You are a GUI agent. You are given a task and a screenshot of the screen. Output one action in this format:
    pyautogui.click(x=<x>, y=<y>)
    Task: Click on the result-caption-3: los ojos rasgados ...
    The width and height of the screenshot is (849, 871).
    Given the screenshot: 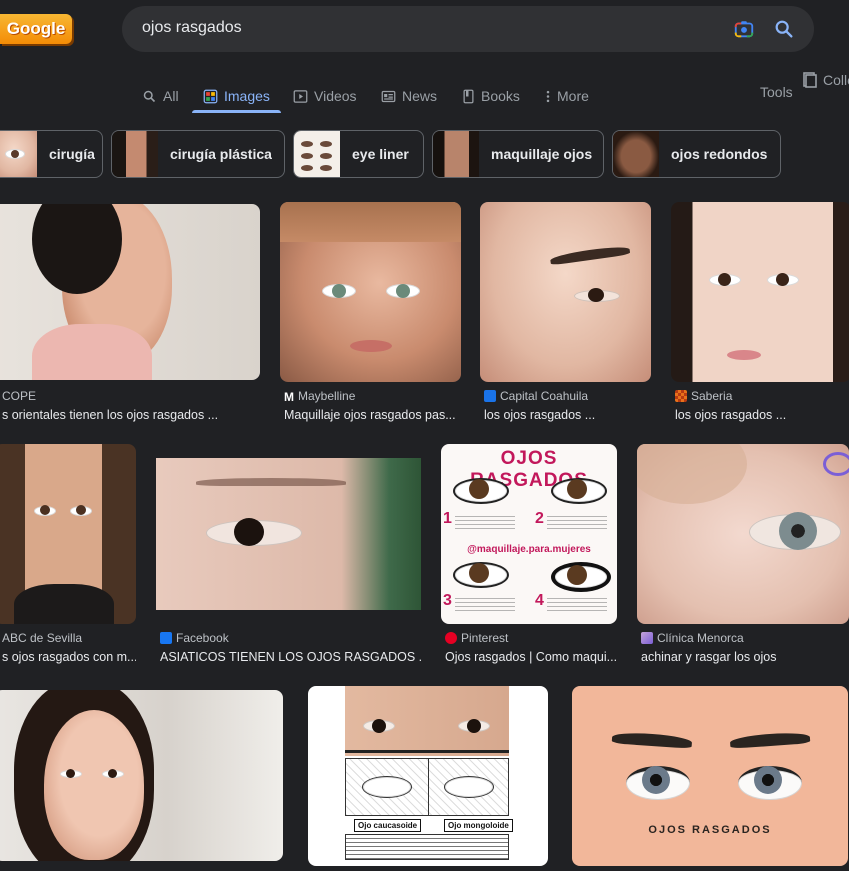 What is the action you would take?
    pyautogui.click(x=567, y=415)
    